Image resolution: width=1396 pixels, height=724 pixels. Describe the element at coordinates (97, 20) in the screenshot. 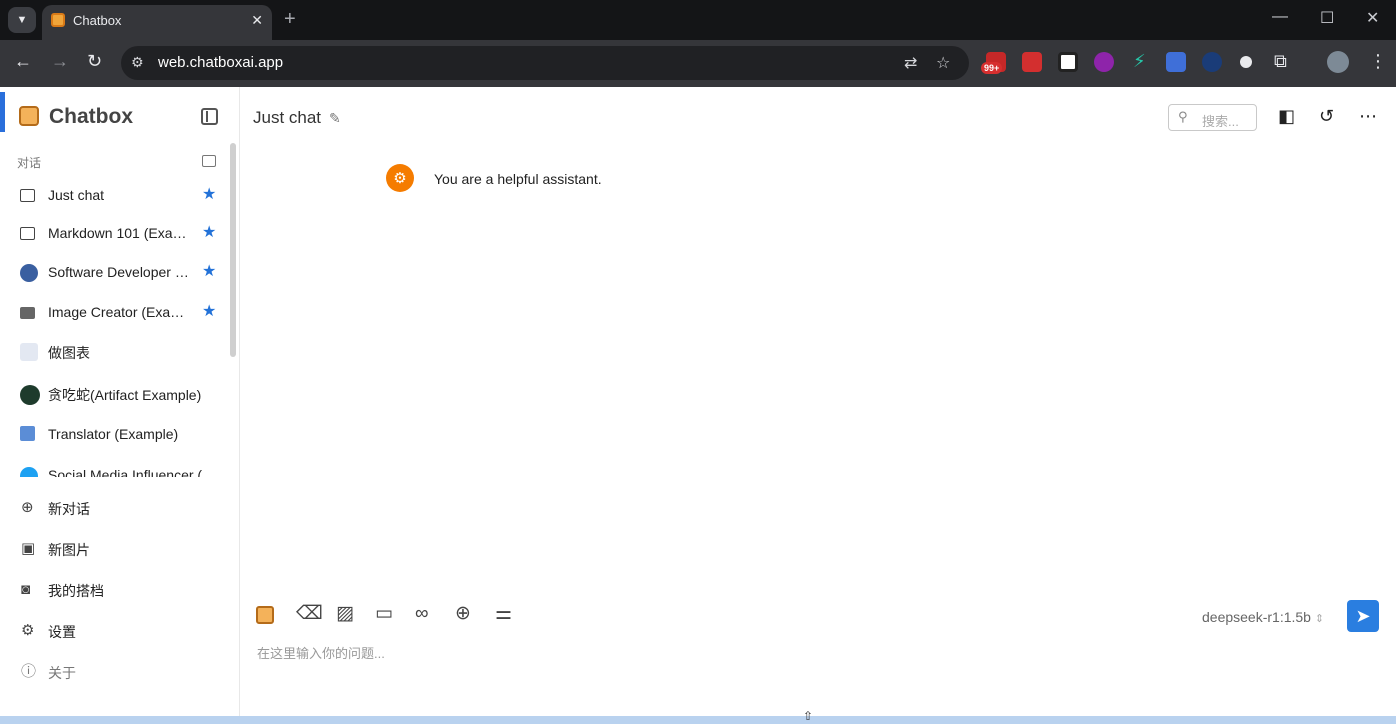

I see `tab-title: Chatbox` at that location.